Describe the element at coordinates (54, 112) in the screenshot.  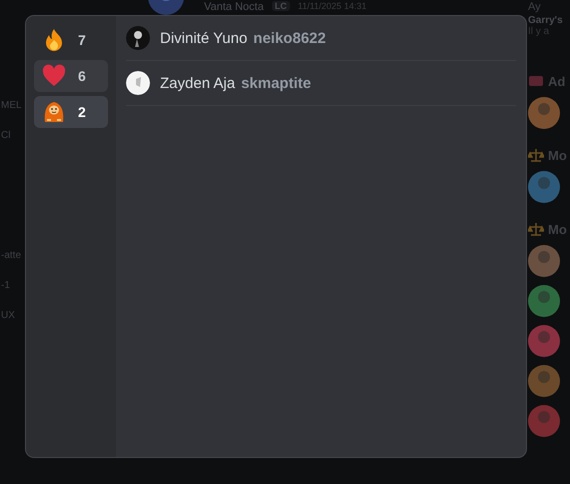
I see `orangutan-icon` at that location.